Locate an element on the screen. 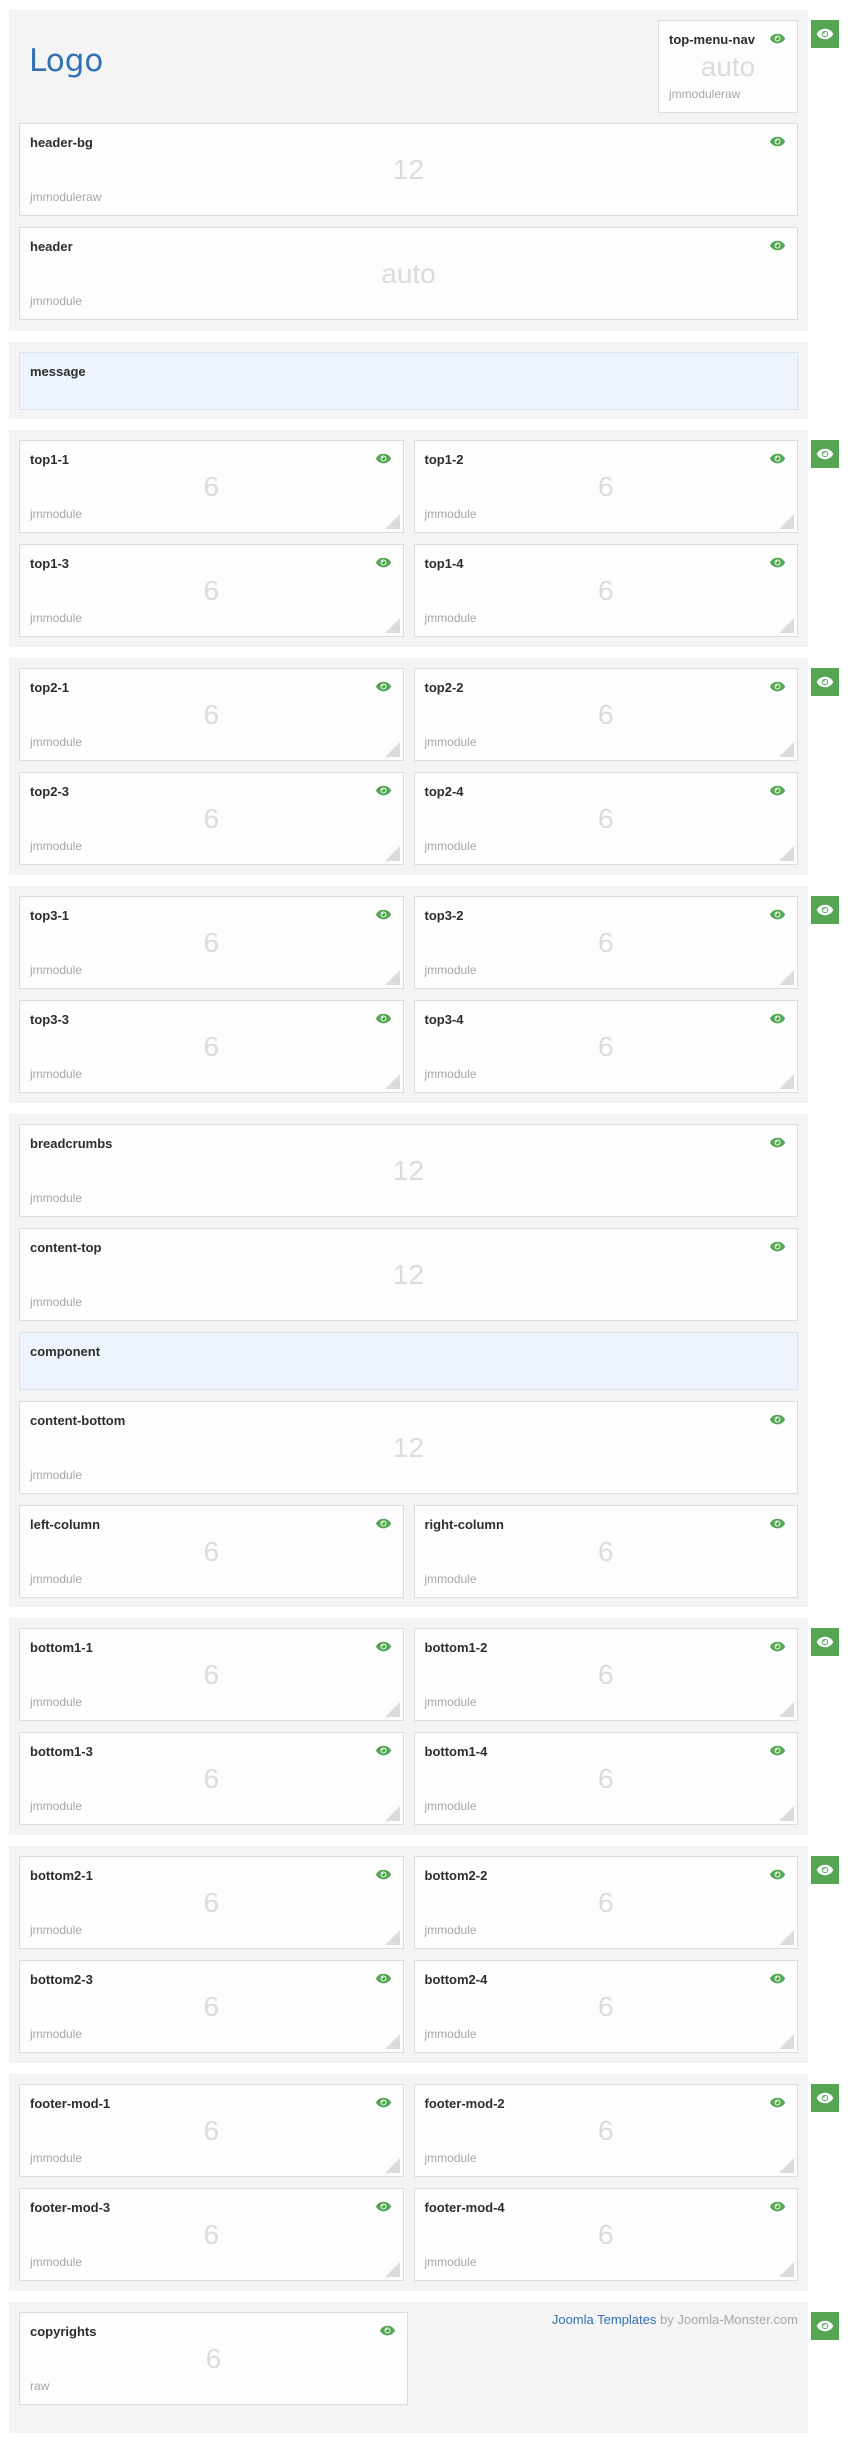  footer-visibility-toggle is located at coordinates (825, 2098).